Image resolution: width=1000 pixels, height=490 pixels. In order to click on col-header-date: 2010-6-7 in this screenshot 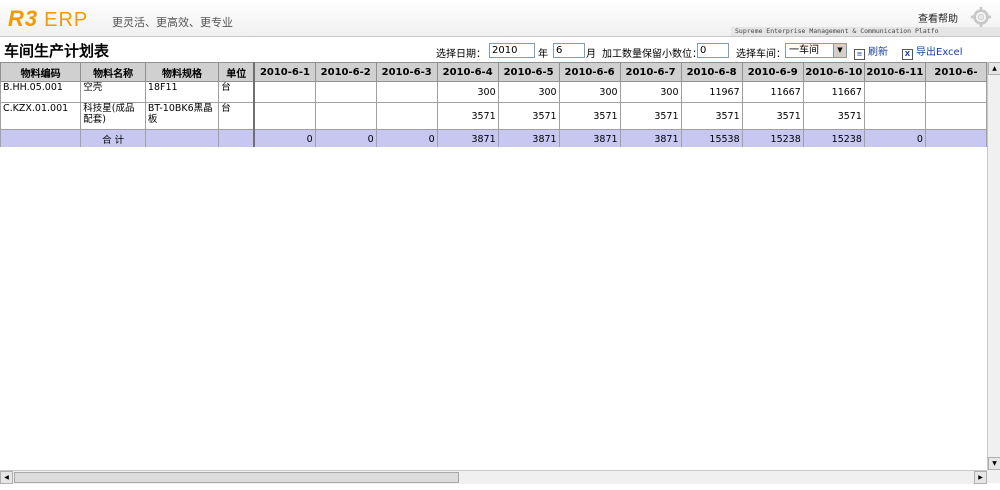, I will do `click(650, 72)`.